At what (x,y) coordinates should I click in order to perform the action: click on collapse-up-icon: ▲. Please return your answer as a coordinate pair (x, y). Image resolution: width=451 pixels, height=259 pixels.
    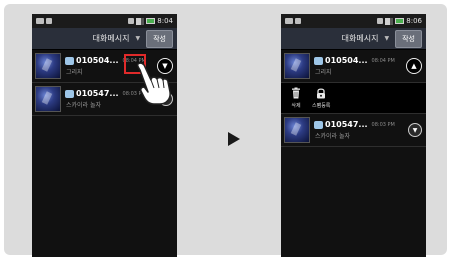
    Looking at the image, I should click on (414, 66).